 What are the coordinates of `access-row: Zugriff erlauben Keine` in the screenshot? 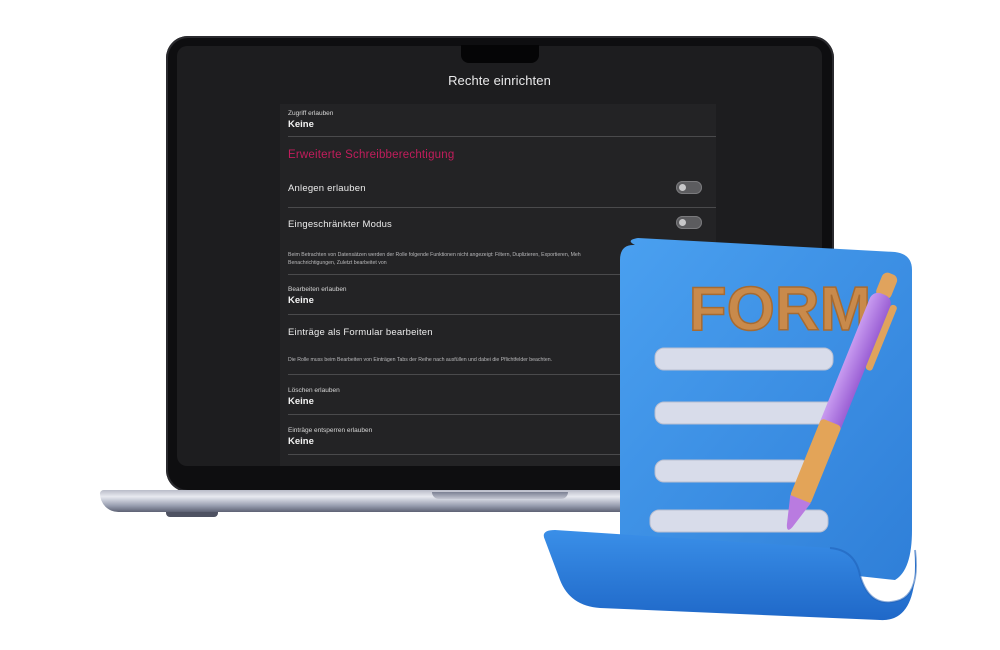 It's located at (502, 120).